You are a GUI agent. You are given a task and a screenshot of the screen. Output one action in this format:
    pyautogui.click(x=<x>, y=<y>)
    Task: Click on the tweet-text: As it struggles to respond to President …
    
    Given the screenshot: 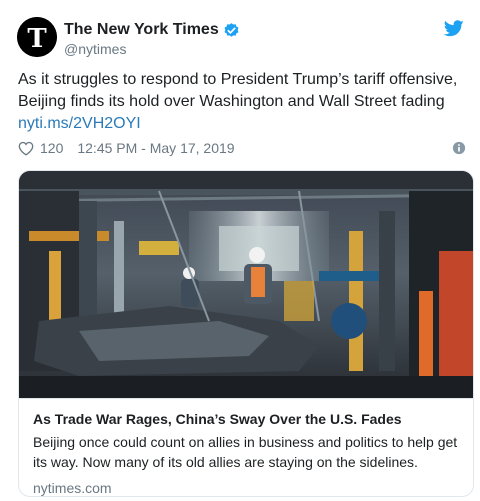 What is the action you would take?
    pyautogui.click(x=238, y=90)
    